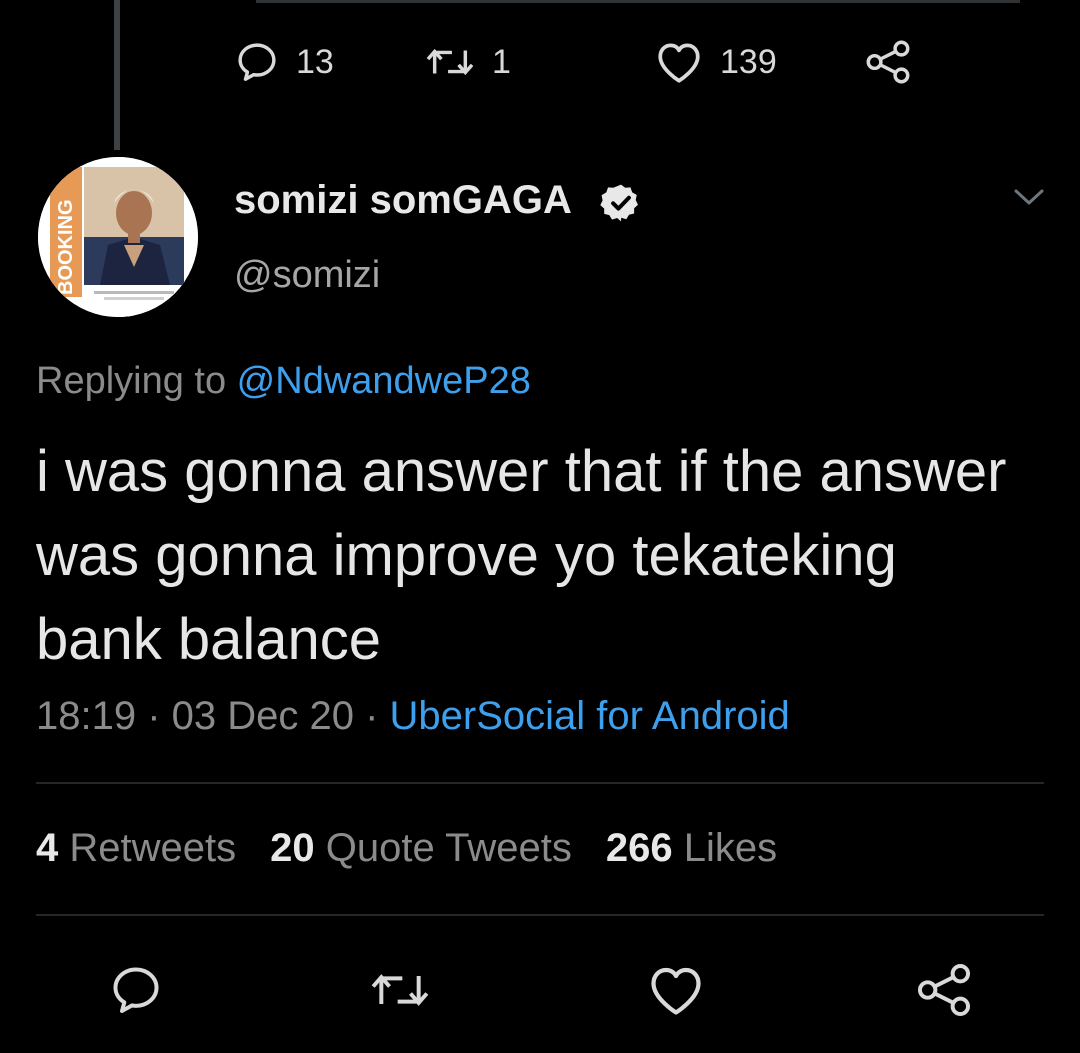 Image resolution: width=1080 pixels, height=1053 pixels. Describe the element at coordinates (584, 62) in the screenshot. I see `previous-tweet-actions: 13 1 139` at that location.